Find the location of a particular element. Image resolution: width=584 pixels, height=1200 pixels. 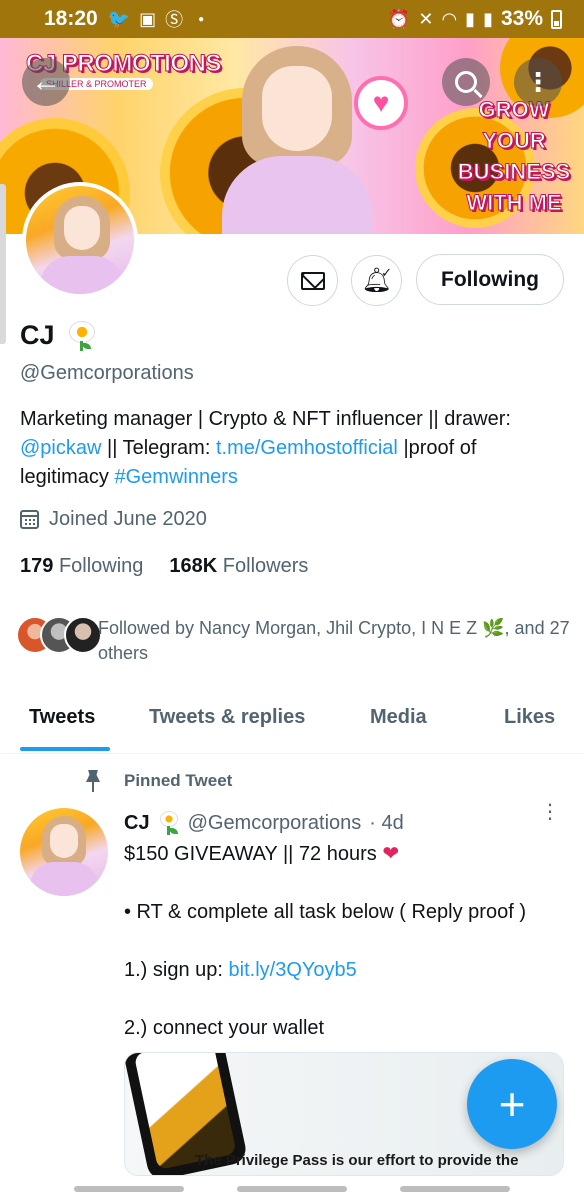

compose-tweet-button: + is located at coordinates (512, 1104).